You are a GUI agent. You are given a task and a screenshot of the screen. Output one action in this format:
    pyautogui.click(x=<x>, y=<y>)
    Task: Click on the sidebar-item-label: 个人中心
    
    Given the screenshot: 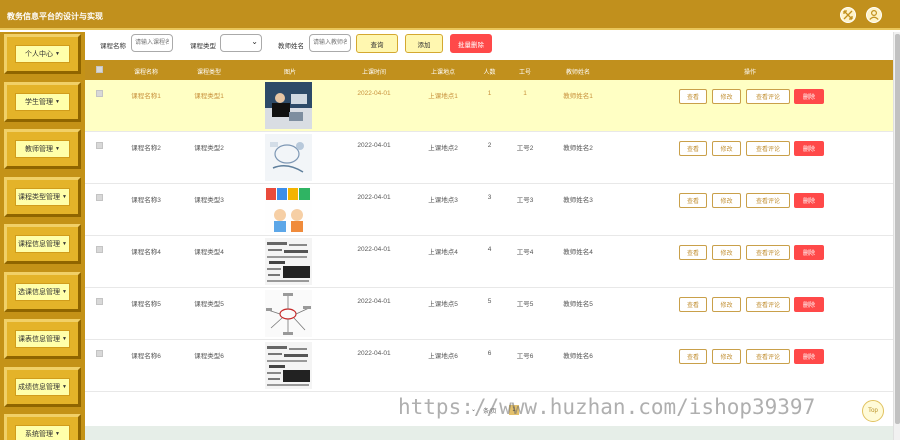 What is the action you would take?
    pyautogui.click(x=39, y=54)
    